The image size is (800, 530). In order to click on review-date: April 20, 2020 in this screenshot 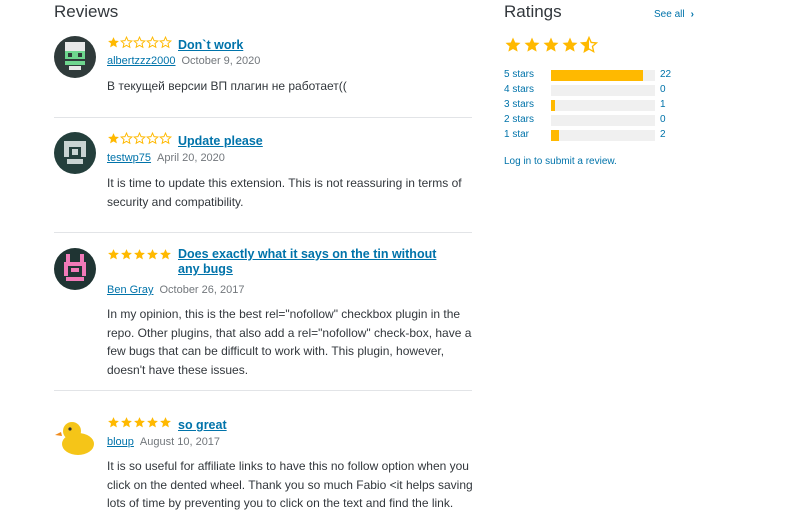, I will do `click(191, 158)`.